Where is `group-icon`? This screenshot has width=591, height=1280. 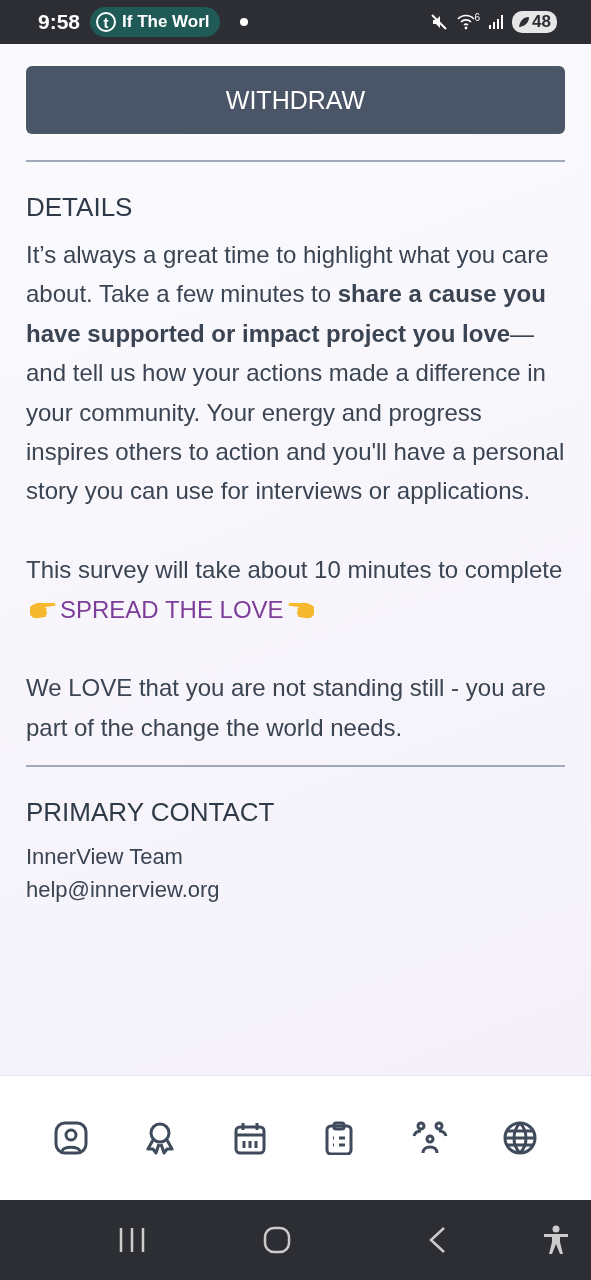 group-icon is located at coordinates (429, 1138).